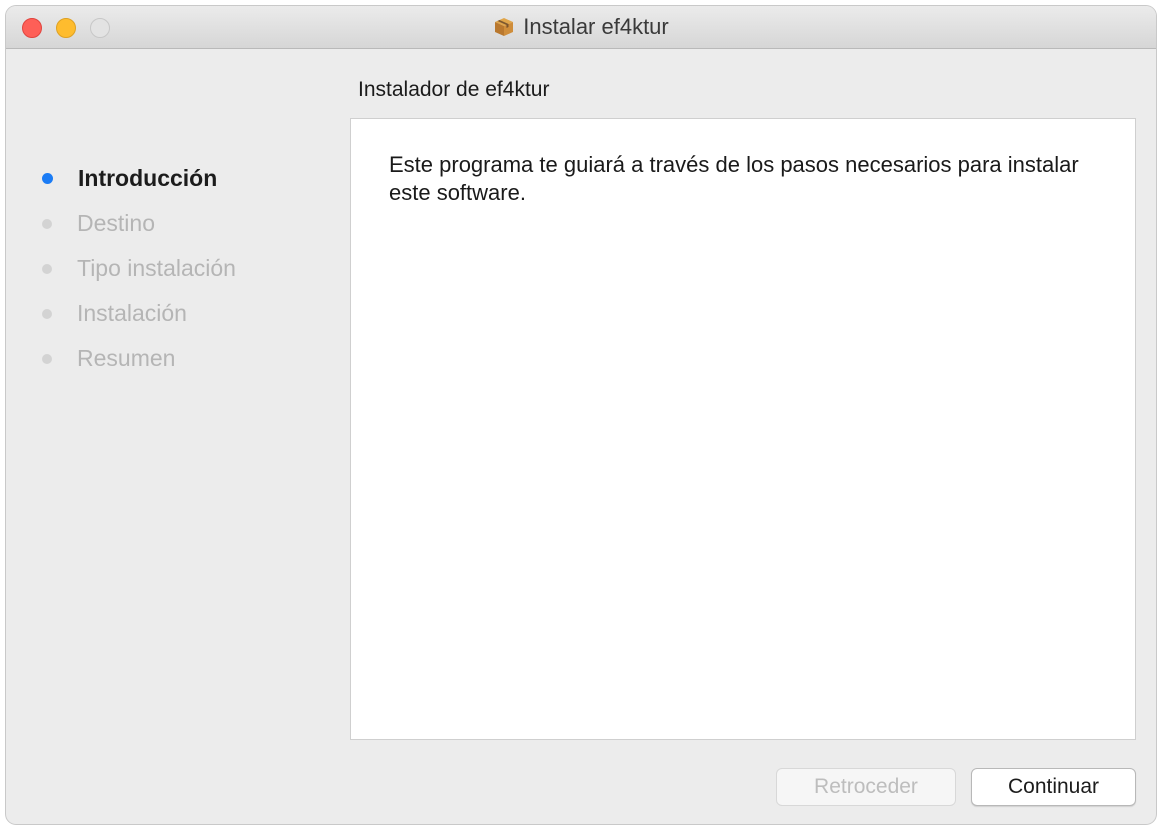 This screenshot has width=1162, height=828. I want to click on step-destino: Destino, so click(139, 223).